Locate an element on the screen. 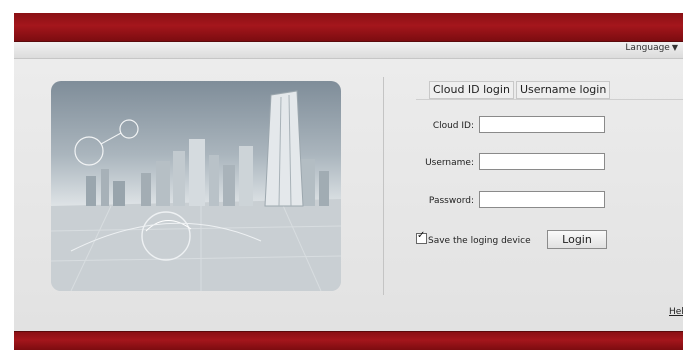  login-button: Login is located at coordinates (577, 239).